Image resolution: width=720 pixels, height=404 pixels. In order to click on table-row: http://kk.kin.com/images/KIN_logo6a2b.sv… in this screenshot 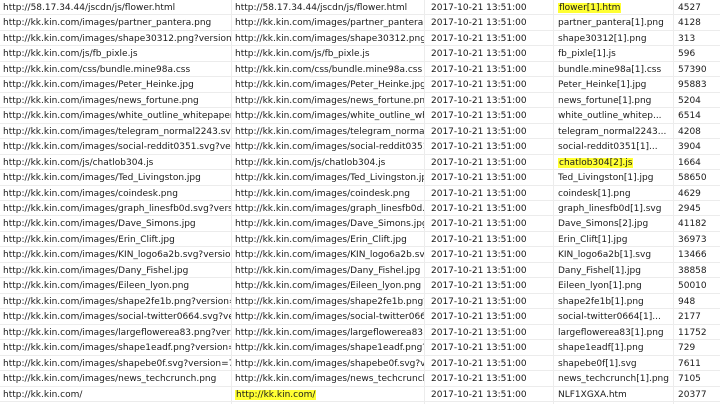, I will do `click(360, 256)`.